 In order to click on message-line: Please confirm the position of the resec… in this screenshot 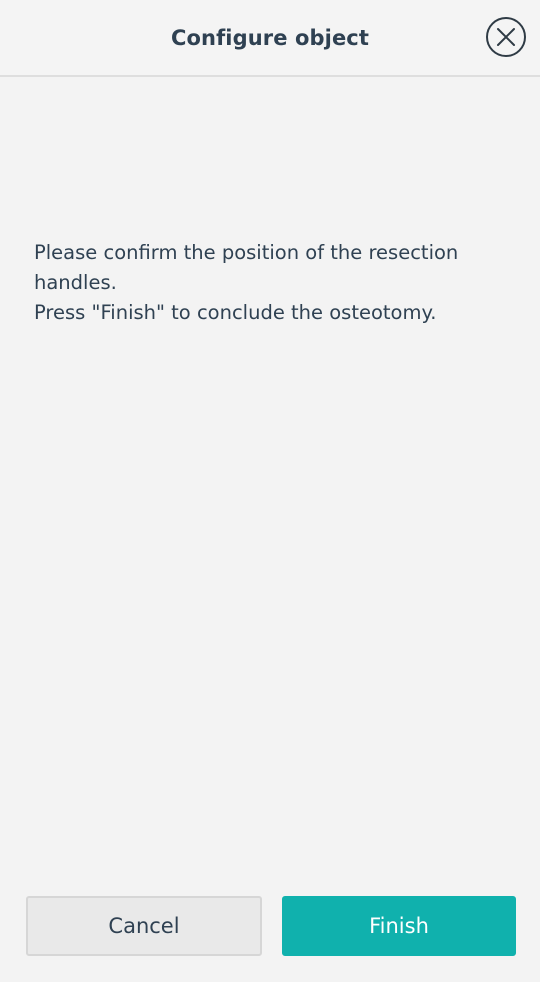, I will do `click(246, 252)`.